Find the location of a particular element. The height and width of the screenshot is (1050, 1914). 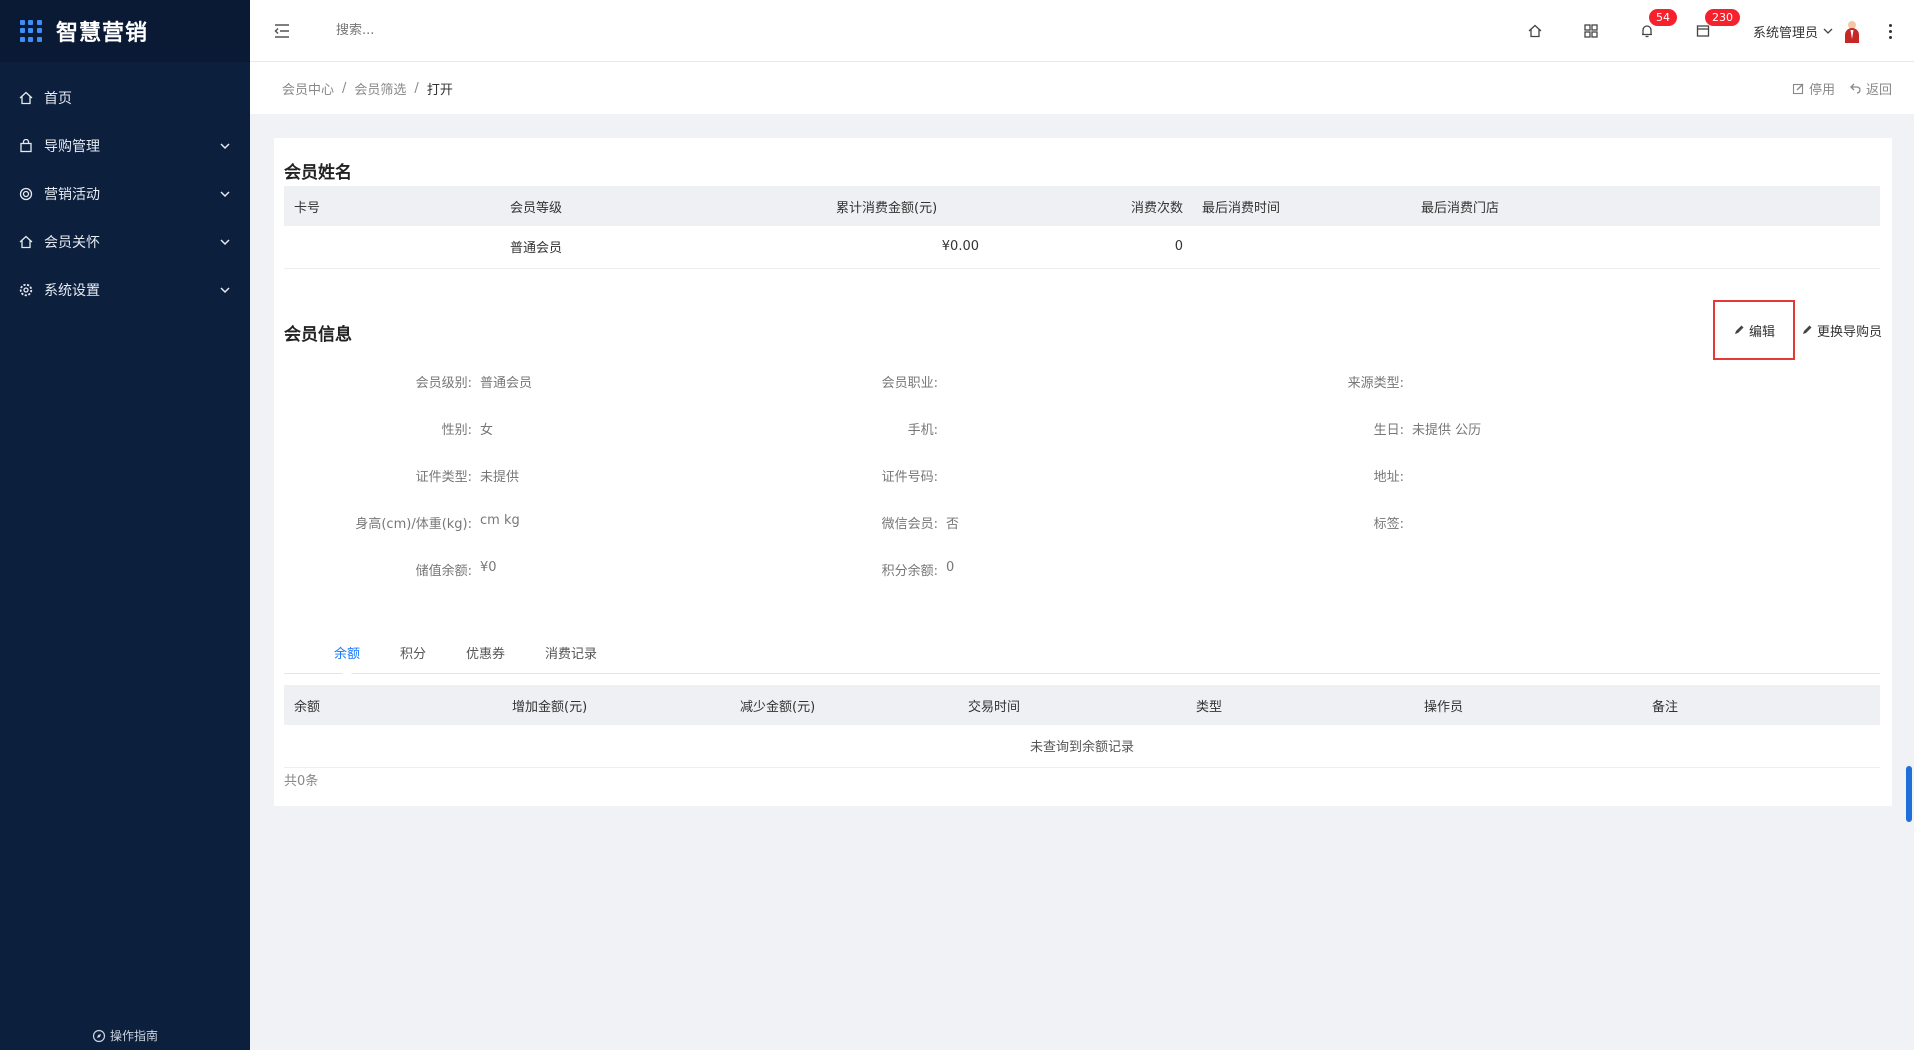

table-header-row: 卡号 会员等级 累计消费金额(元) 消费次数 最后消费时间 最后消费门店 is located at coordinates (1082, 206).